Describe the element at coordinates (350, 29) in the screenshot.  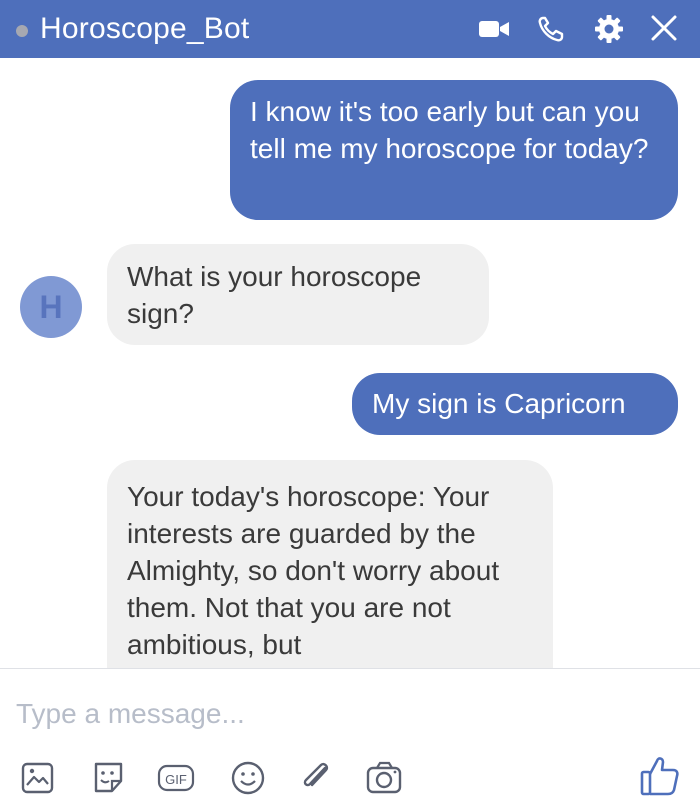
I see `chat-header: Horoscope_Bot` at that location.